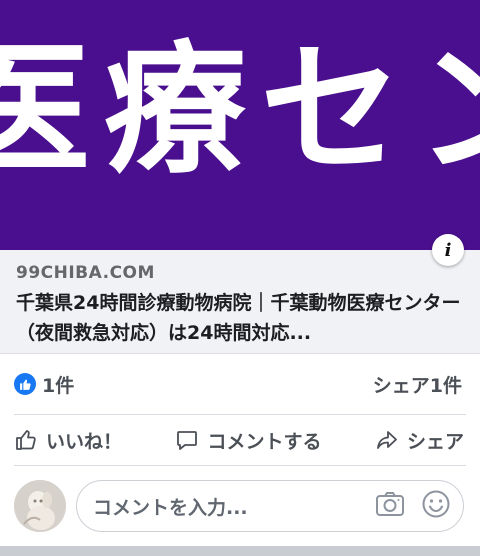 This screenshot has width=480, height=556. What do you see at coordinates (240, 465) in the screenshot?
I see `divider` at bounding box center [240, 465].